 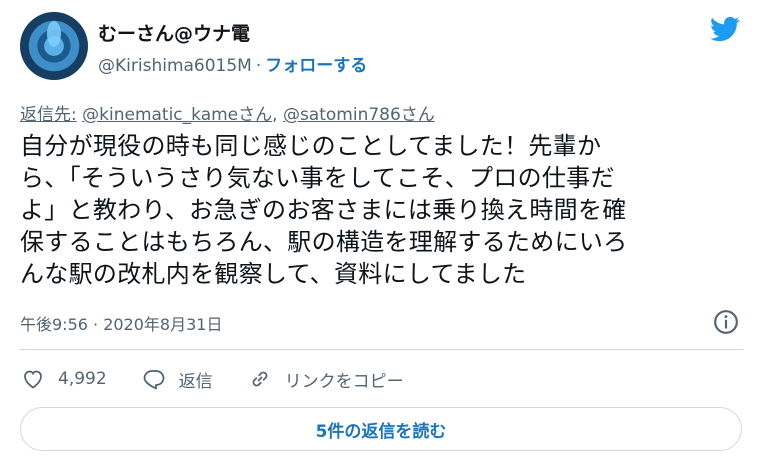 What do you see at coordinates (381, 429) in the screenshot?
I see `read-replies-button: 5件の返信を読む` at bounding box center [381, 429].